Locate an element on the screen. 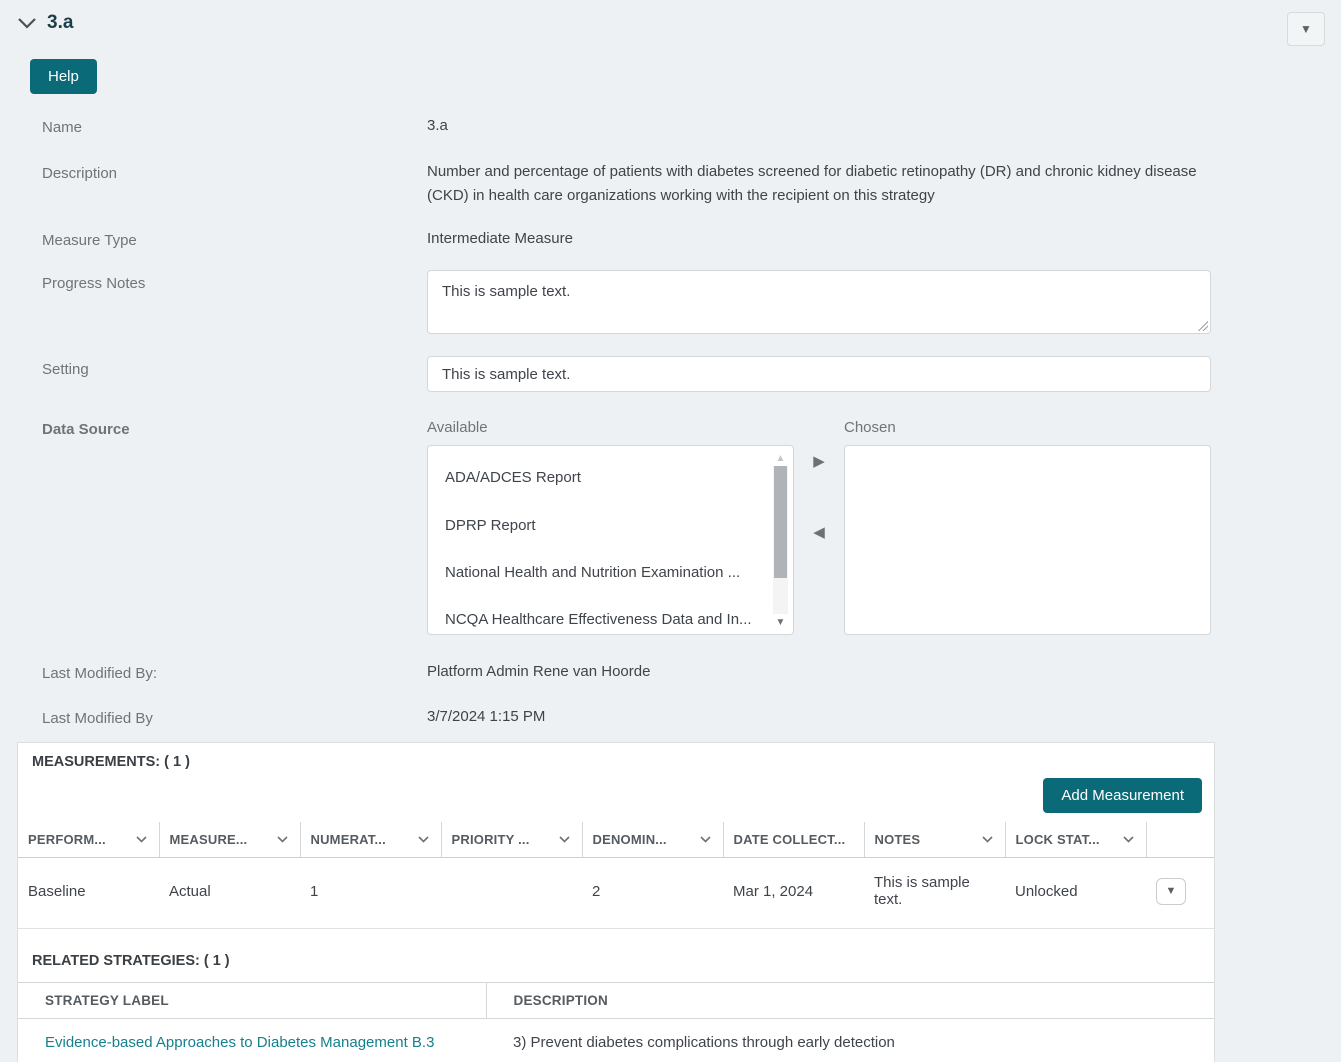  column-header-actions is located at coordinates (1180, 840).